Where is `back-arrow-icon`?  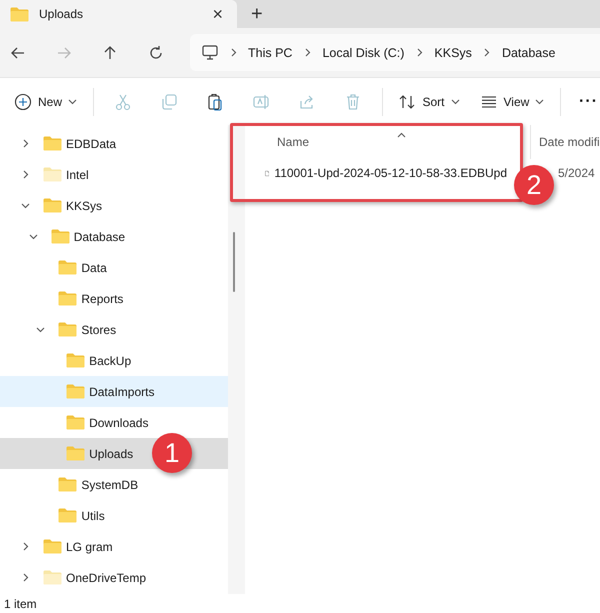 back-arrow-icon is located at coordinates (18, 52).